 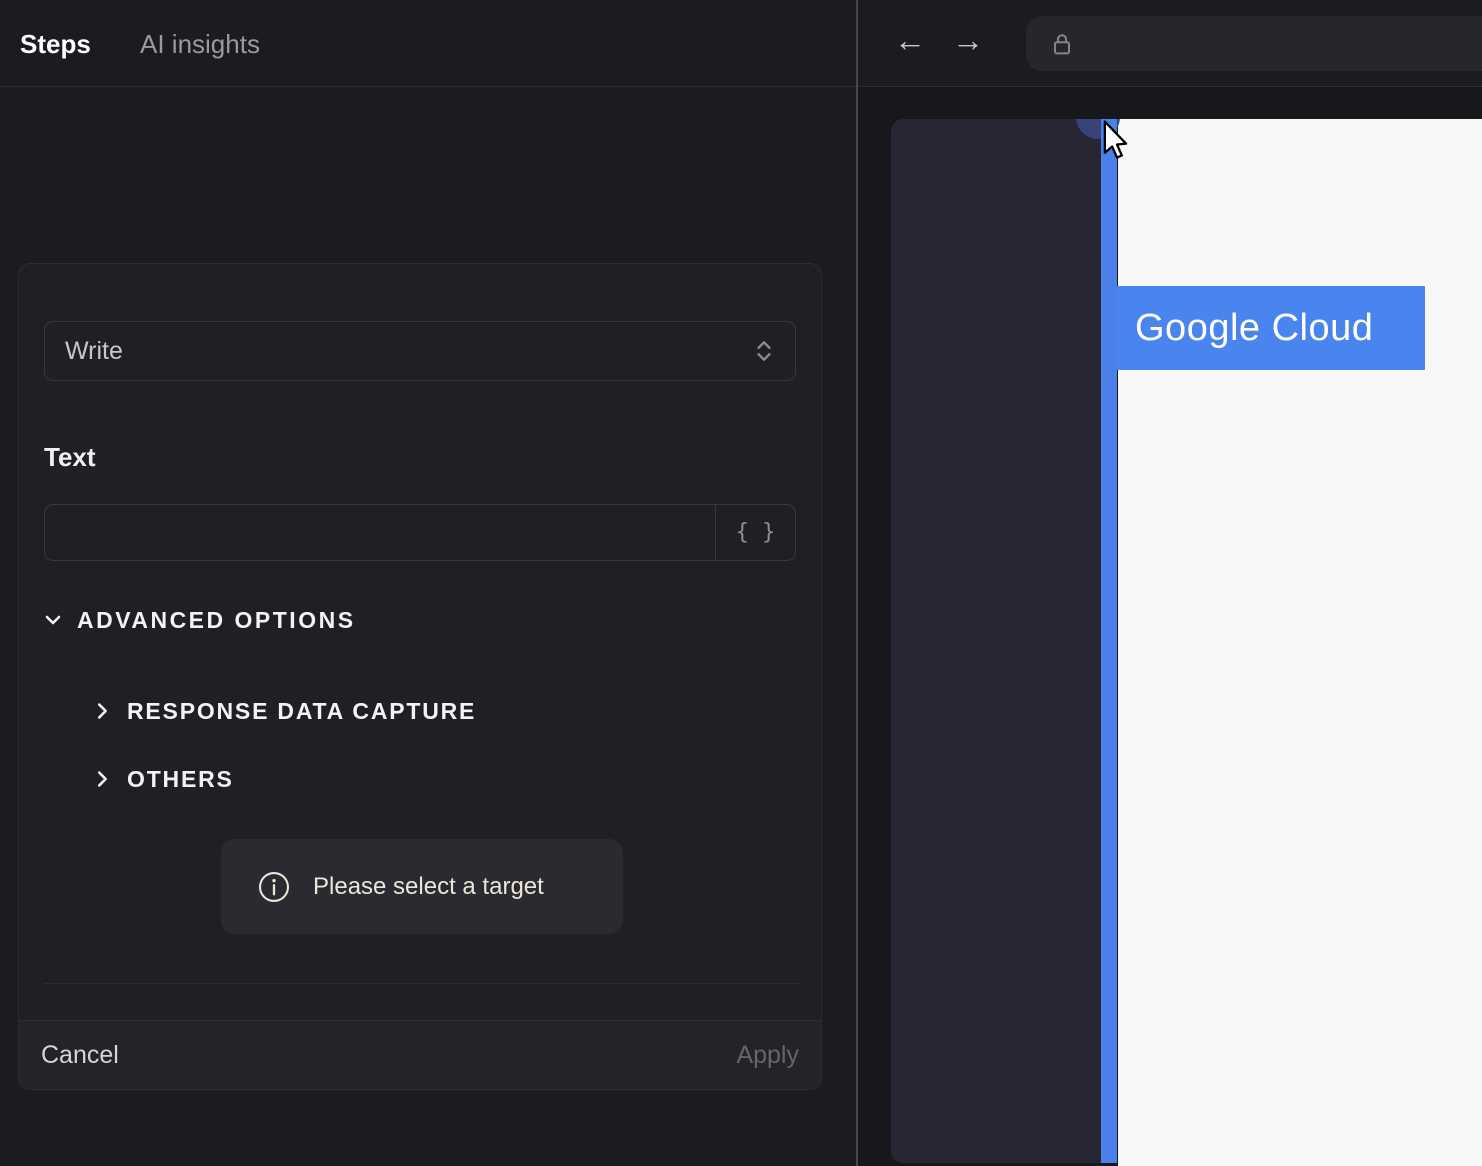 I want to click on advanced-options-toggle: ADVANCED OPTIONS, so click(x=198, y=620).